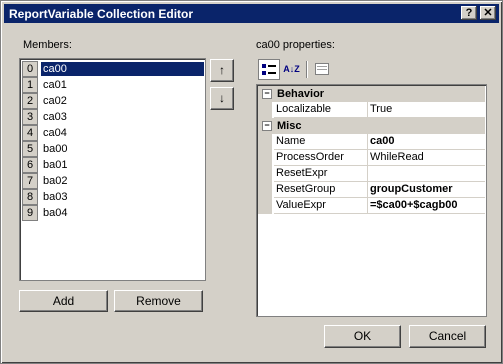  Describe the element at coordinates (112, 133) in the screenshot. I see `list-item: 4 ca04` at that location.